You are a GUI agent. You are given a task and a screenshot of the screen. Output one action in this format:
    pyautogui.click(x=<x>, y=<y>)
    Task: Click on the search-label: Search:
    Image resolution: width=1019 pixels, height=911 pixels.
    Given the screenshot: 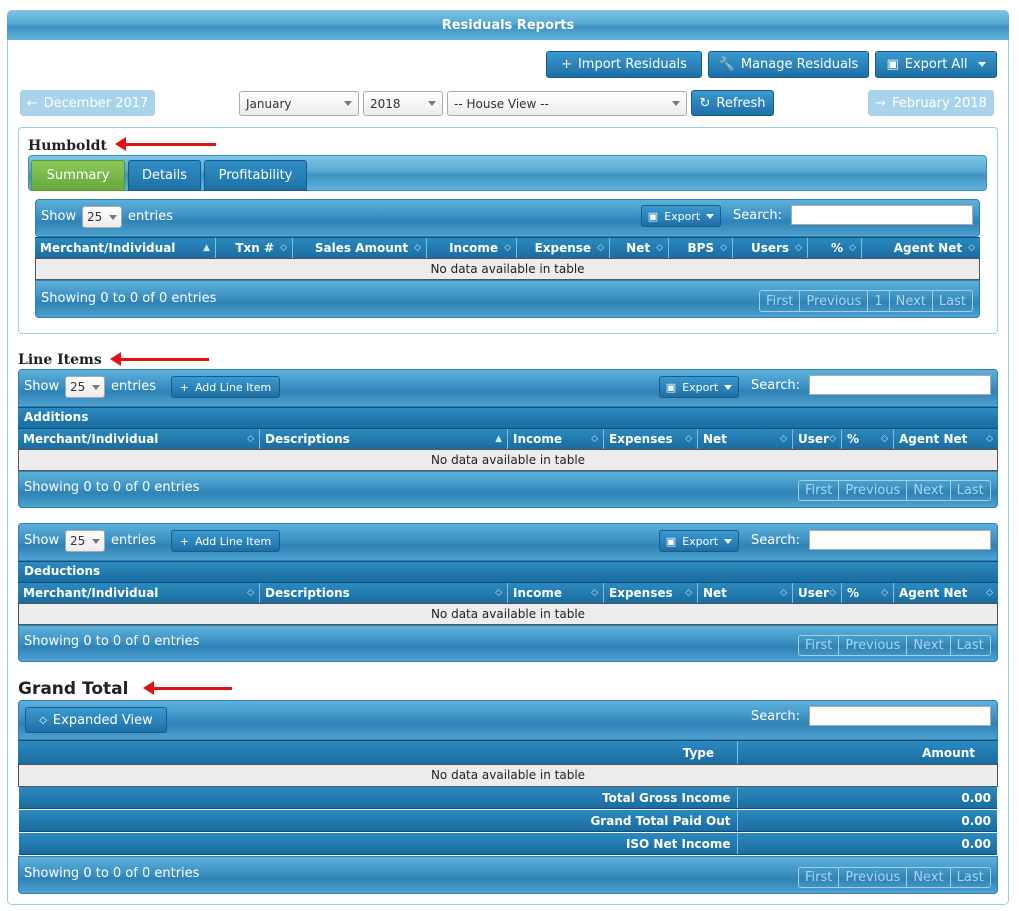 What is the action you would take?
    pyautogui.click(x=776, y=716)
    